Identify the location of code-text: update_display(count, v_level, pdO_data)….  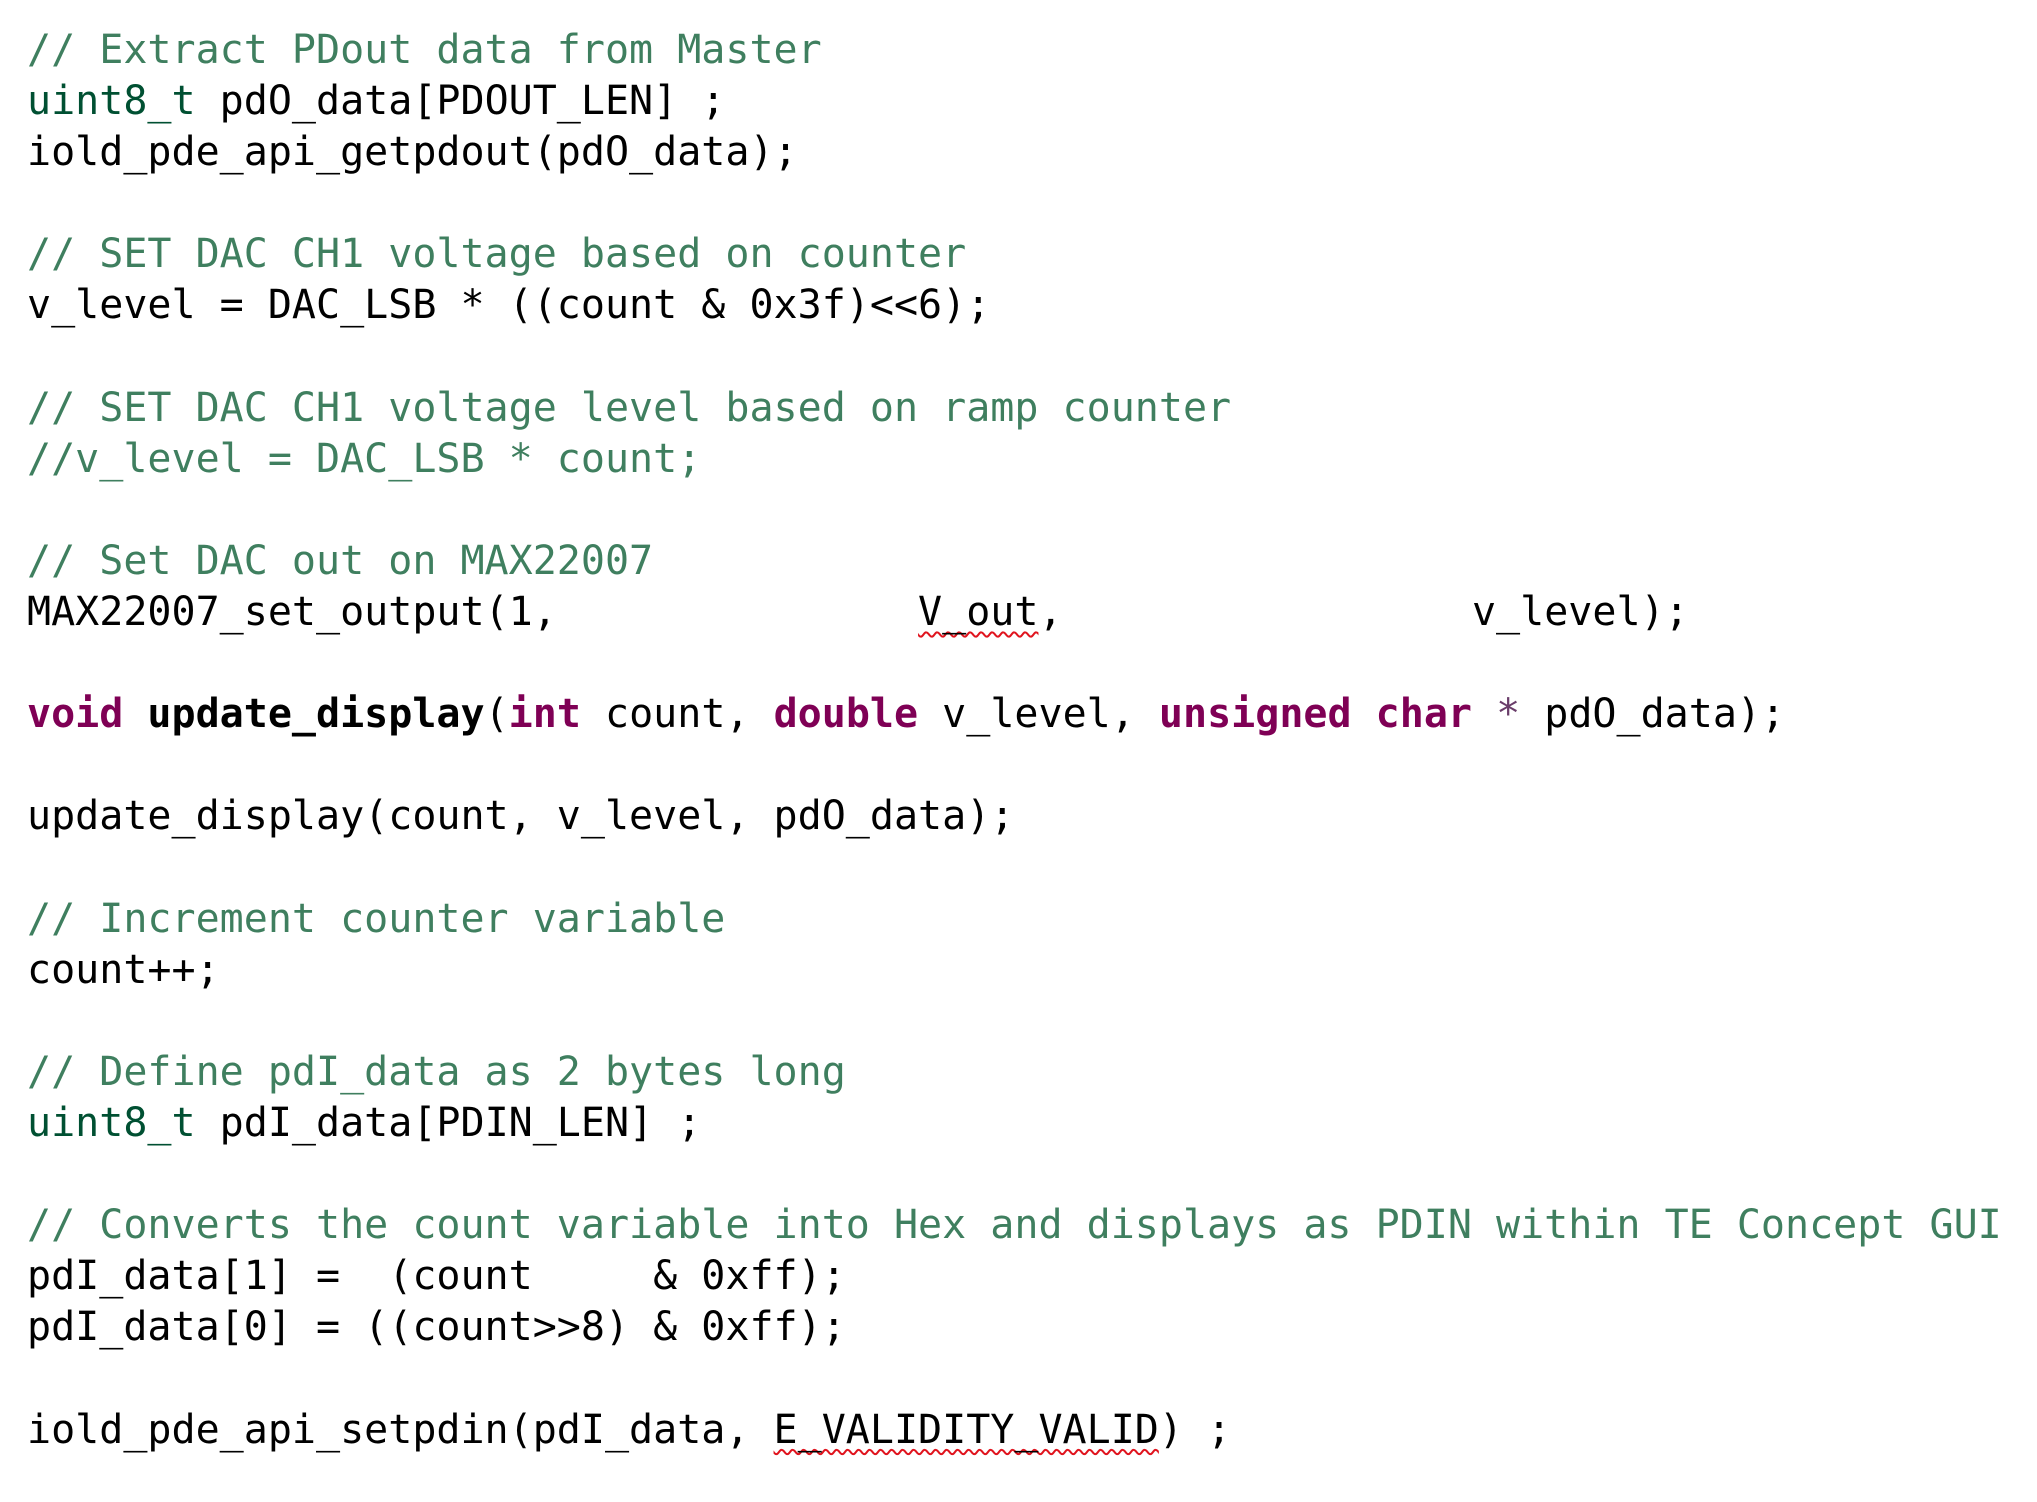
(521, 816).